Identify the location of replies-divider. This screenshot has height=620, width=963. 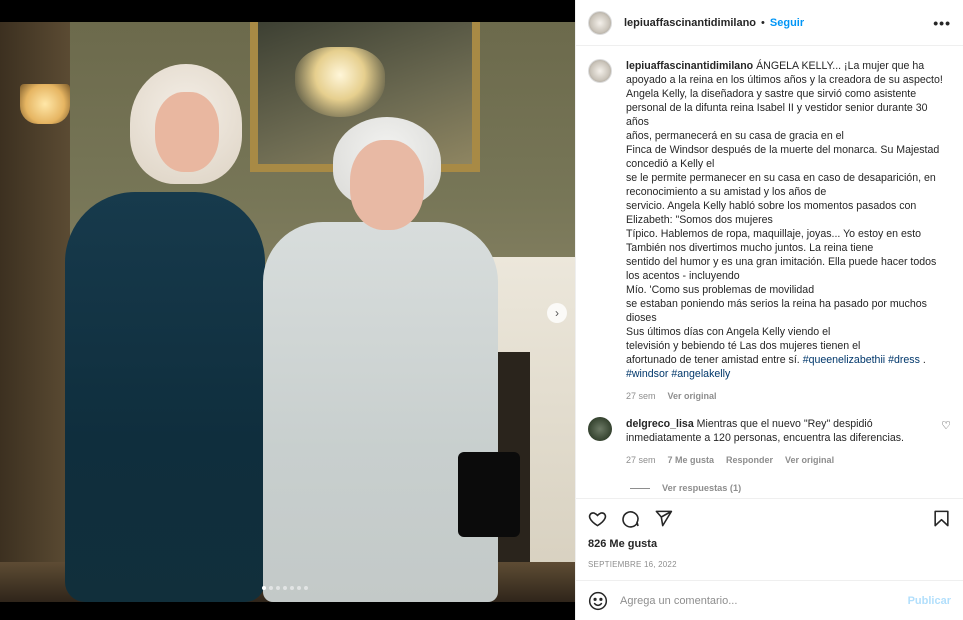
(640, 488).